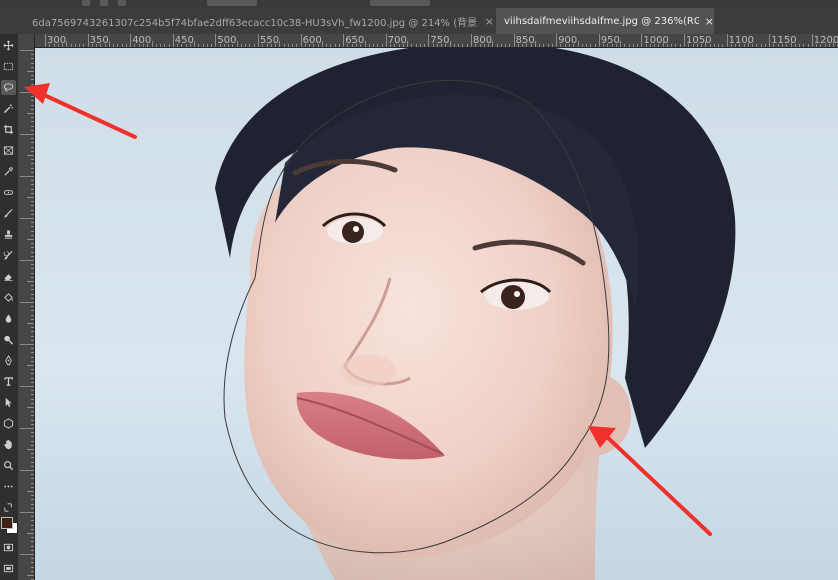 The width and height of the screenshot is (838, 580). I want to click on ruler-label: 1000, so click(656, 40).